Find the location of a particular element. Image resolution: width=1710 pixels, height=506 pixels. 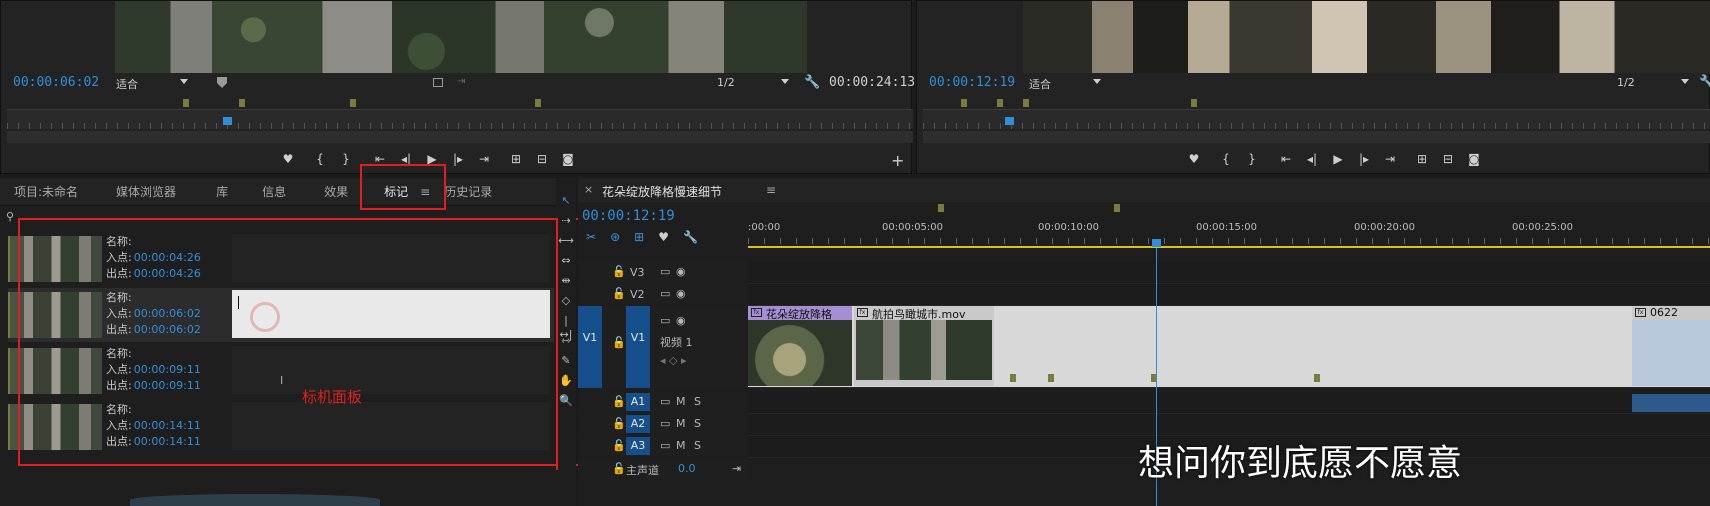

hand-tool-icon: ✋ is located at coordinates (566, 381).